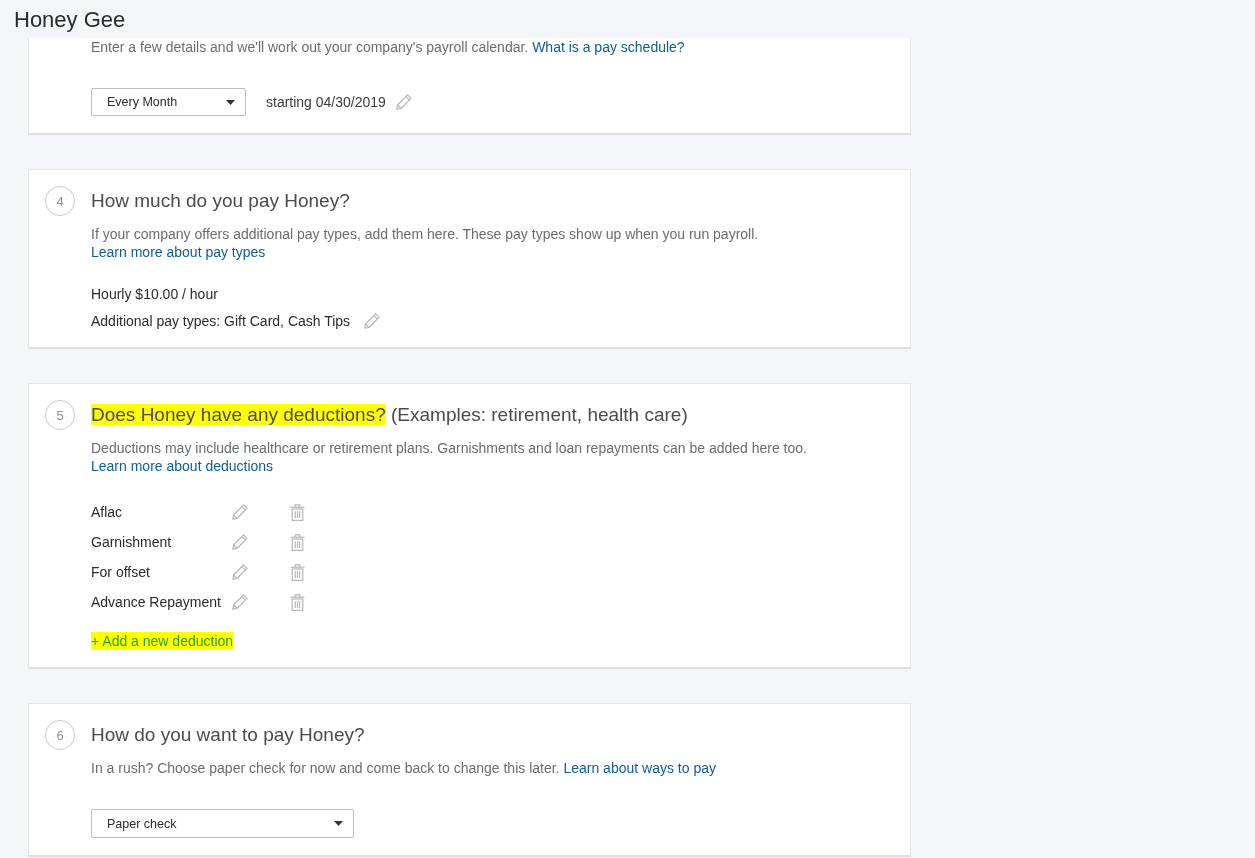 This screenshot has width=1255, height=858. What do you see at coordinates (608, 47) in the screenshot?
I see `help-link: What is a pay schedule?` at bounding box center [608, 47].